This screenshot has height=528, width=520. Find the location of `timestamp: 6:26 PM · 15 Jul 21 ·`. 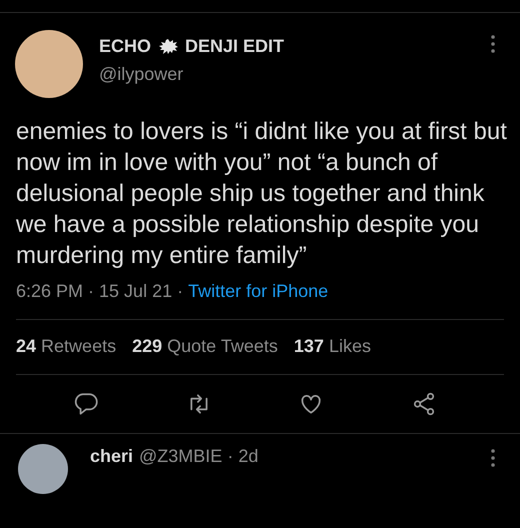

timestamp: 6:26 PM · 15 Jul 21 · is located at coordinates (100, 291).